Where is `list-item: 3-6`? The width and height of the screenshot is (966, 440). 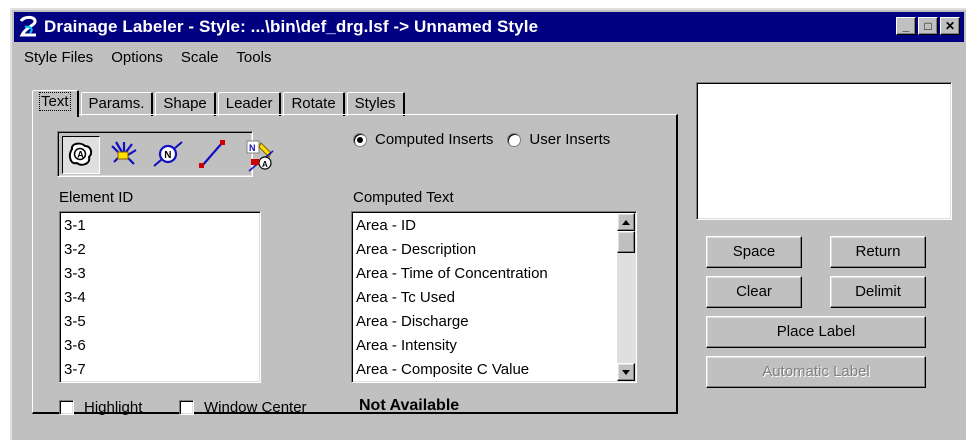
list-item: 3-6 is located at coordinates (160, 346).